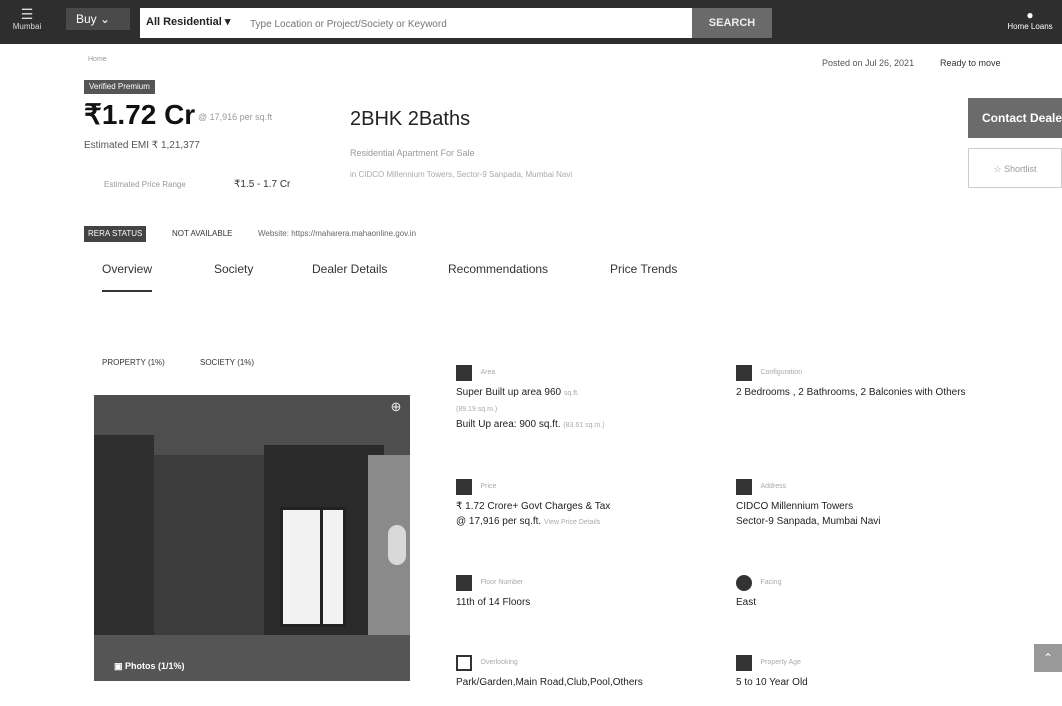 This screenshot has width=1062, height=706. What do you see at coordinates (1030, 26) in the screenshot?
I see `home-loans-label: Home Loans` at bounding box center [1030, 26].